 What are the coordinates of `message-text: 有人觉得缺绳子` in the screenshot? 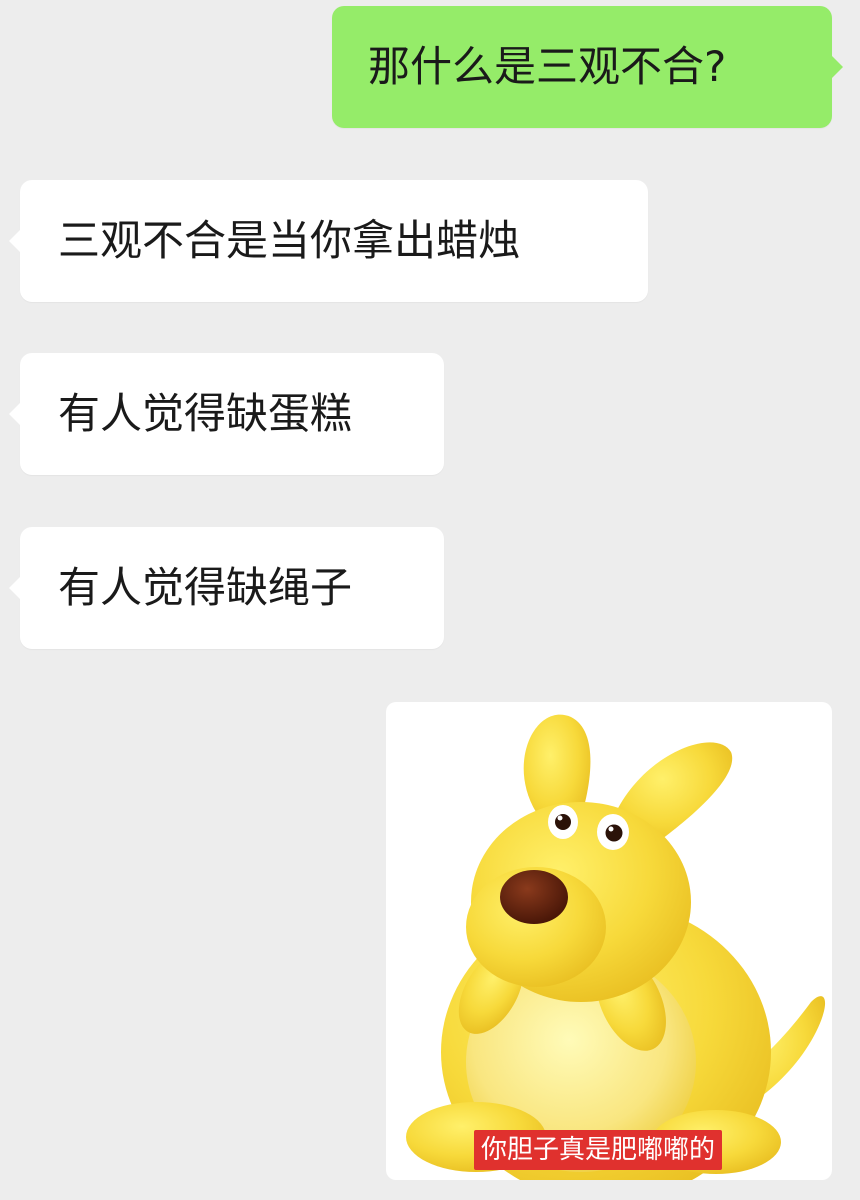 It's located at (205, 587).